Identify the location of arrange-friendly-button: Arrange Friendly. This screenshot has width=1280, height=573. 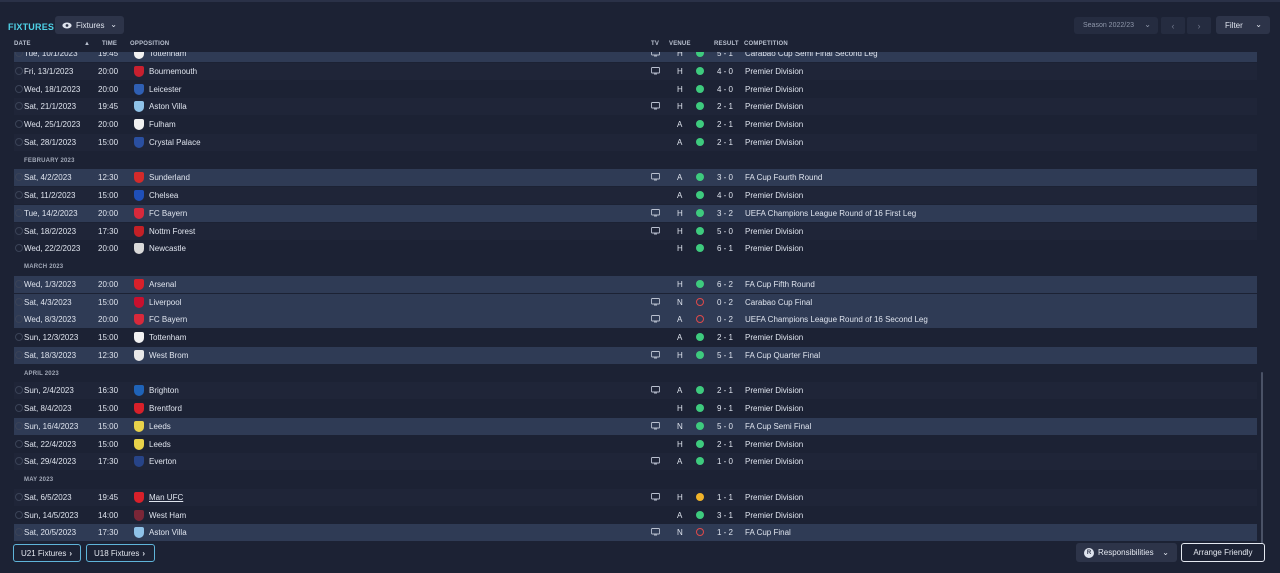
(1223, 552).